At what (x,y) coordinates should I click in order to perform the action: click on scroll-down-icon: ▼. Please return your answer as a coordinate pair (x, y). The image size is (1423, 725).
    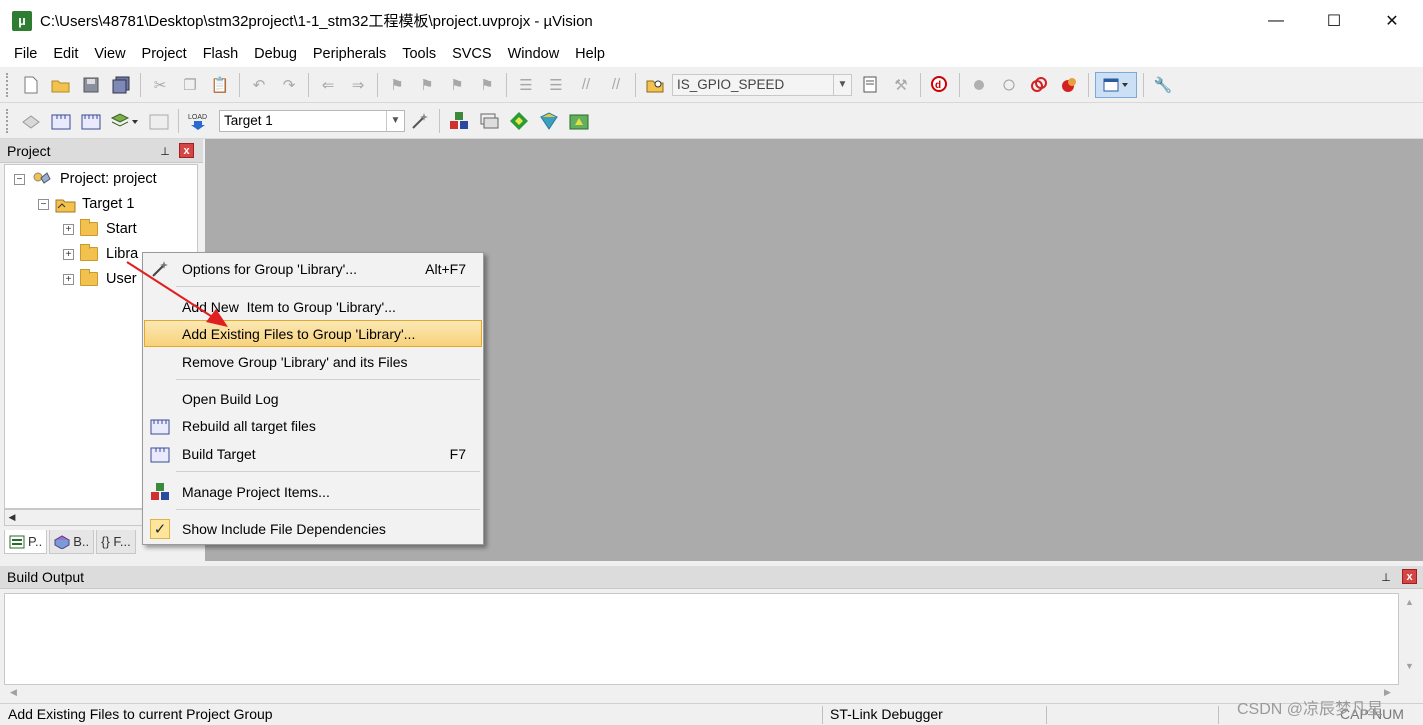
    Looking at the image, I should click on (1409, 666).